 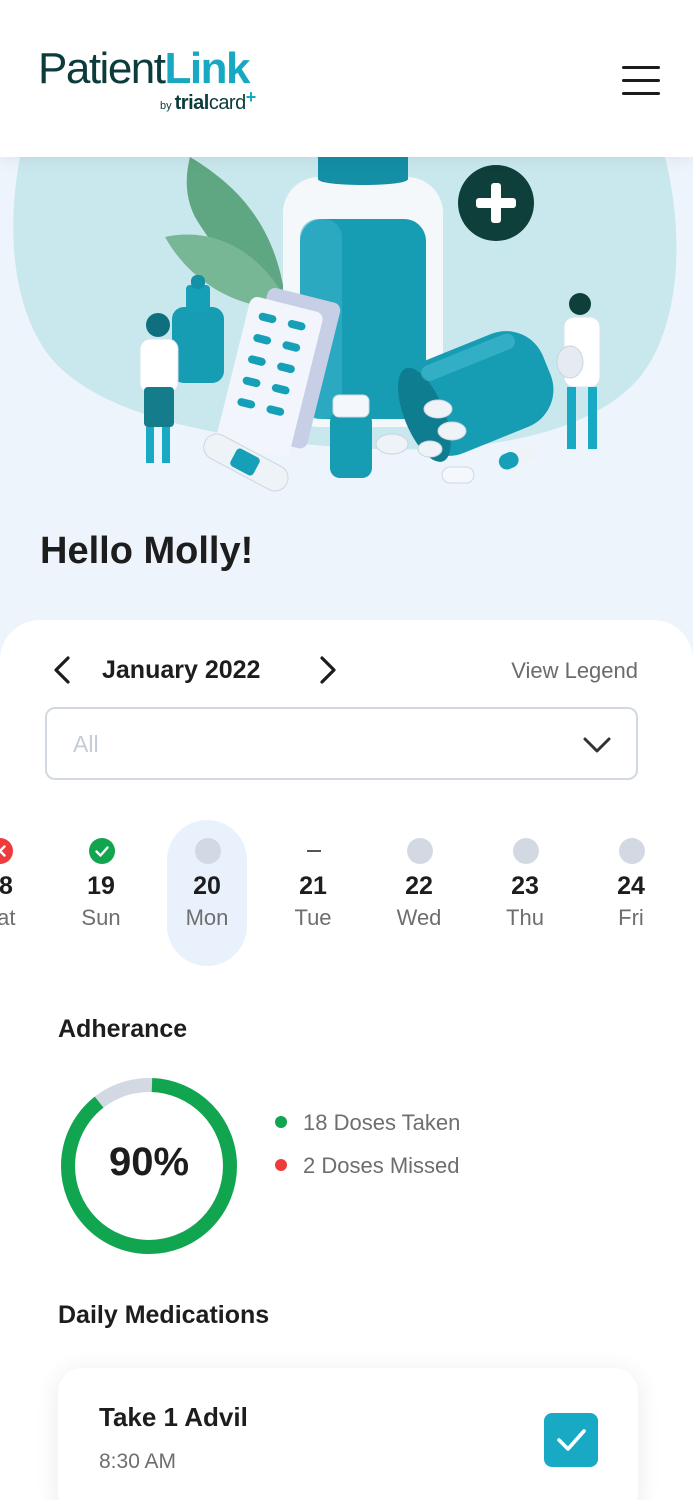 I want to click on medication-filter-select: All, so click(x=341, y=743).